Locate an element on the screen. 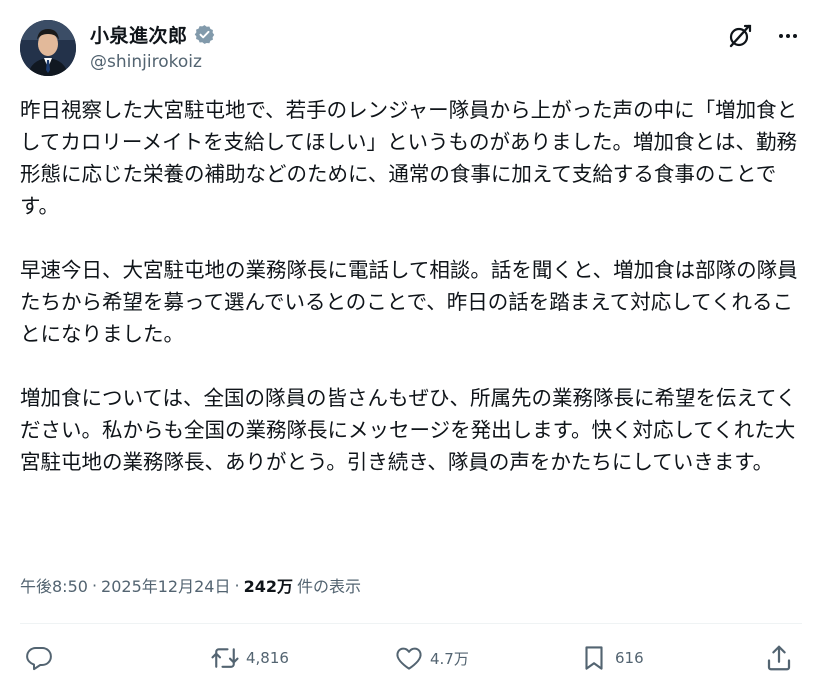 The height and width of the screenshot is (700, 822). author-handle: @shinjirokoiz is located at coordinates (146, 62).